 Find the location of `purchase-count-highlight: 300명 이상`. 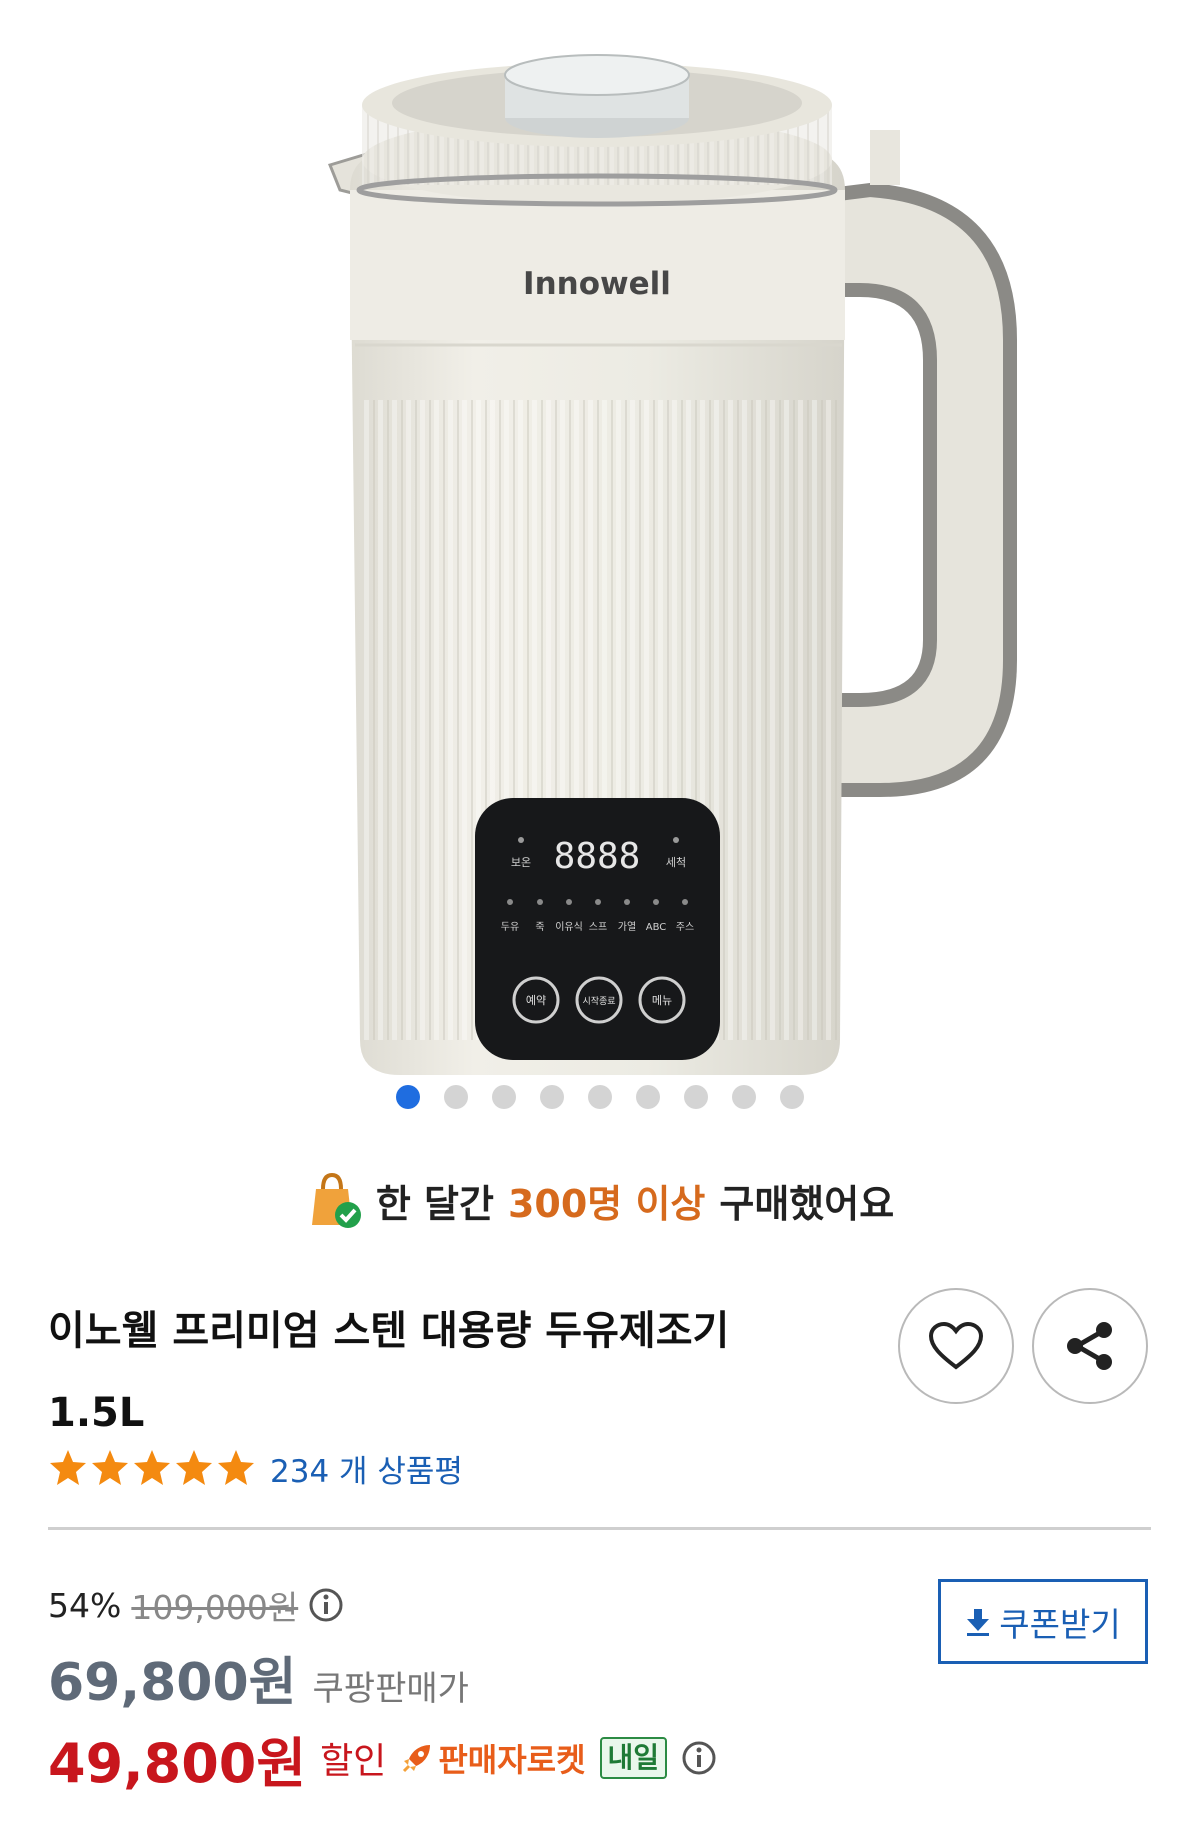

purchase-count-highlight: 300명 이상 is located at coordinates (606, 1203).